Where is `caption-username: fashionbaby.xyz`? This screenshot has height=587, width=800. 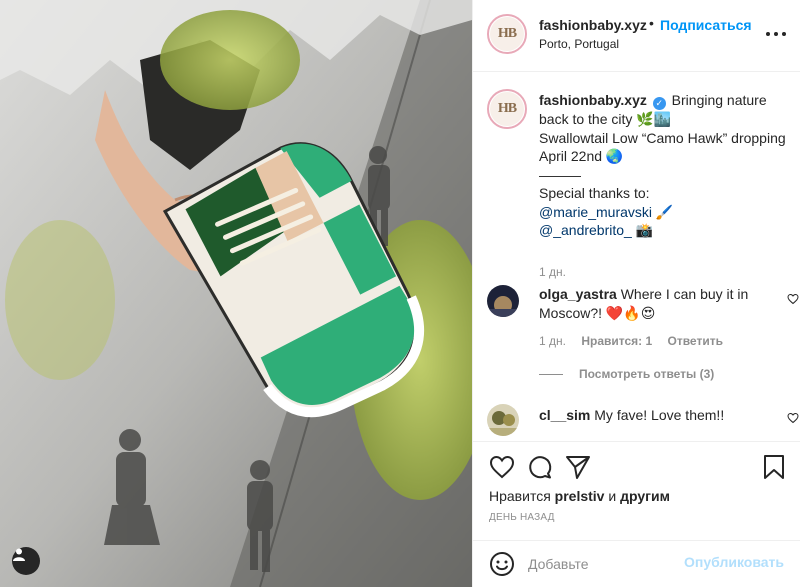 caption-username: fashionbaby.xyz is located at coordinates (593, 100).